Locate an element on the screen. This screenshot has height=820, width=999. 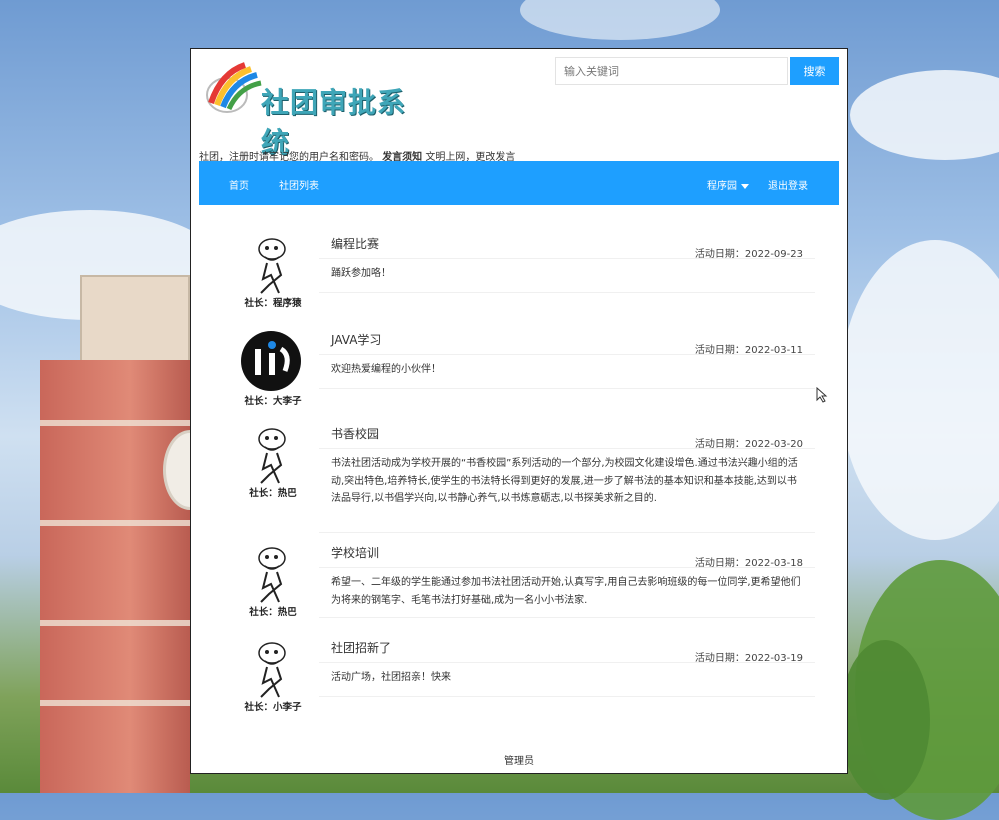
post-item: 社长：程序猿 编程比赛 活动日期：2022-09-23 踊跃参加咯！ is located at coordinates (525, 274).